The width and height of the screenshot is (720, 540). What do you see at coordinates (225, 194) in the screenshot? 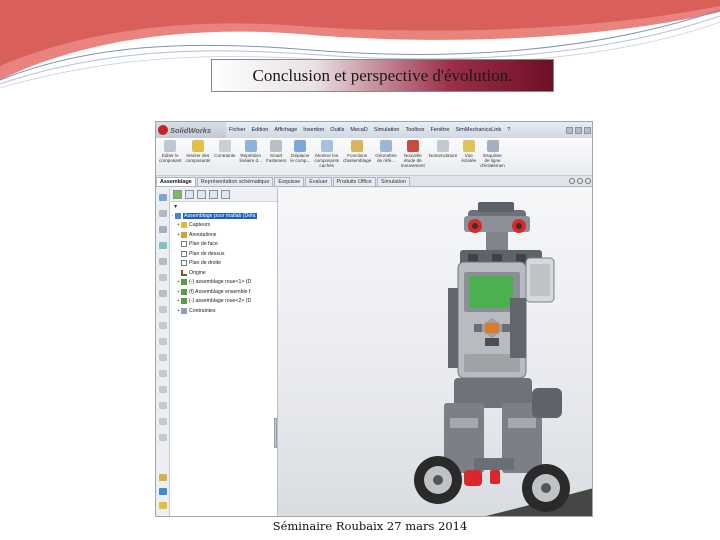
I see `display-manager-tab-icon` at bounding box center [225, 194].